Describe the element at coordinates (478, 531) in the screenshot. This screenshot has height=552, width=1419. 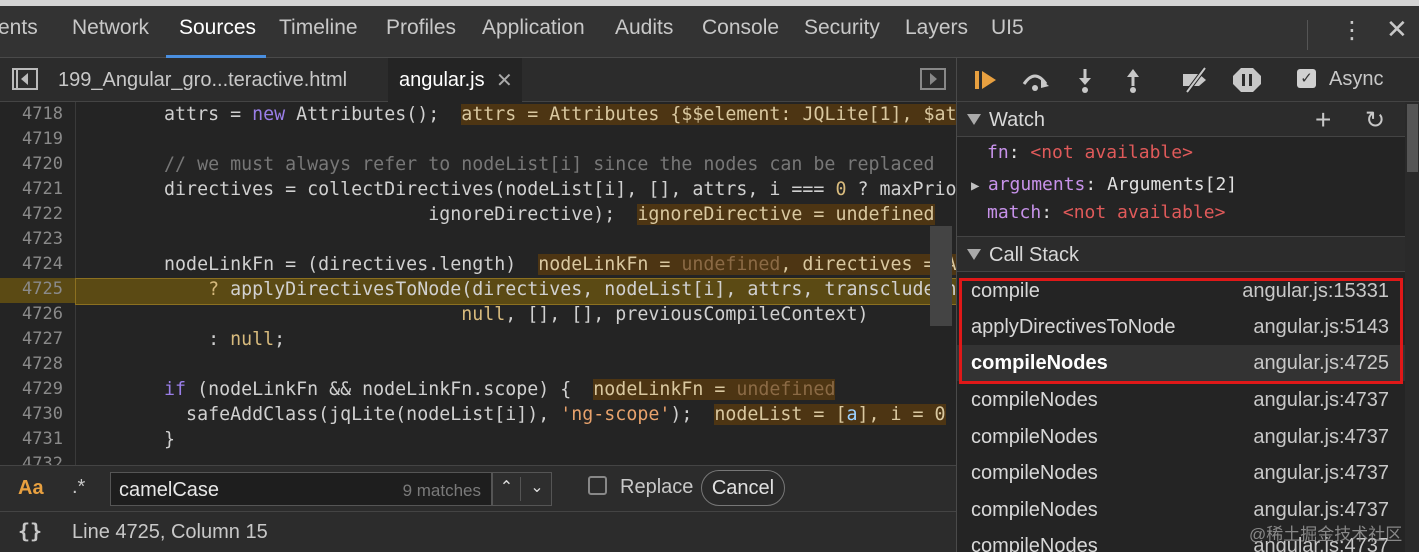
I see `status-bar: {} Line 4725, Column 15` at that location.